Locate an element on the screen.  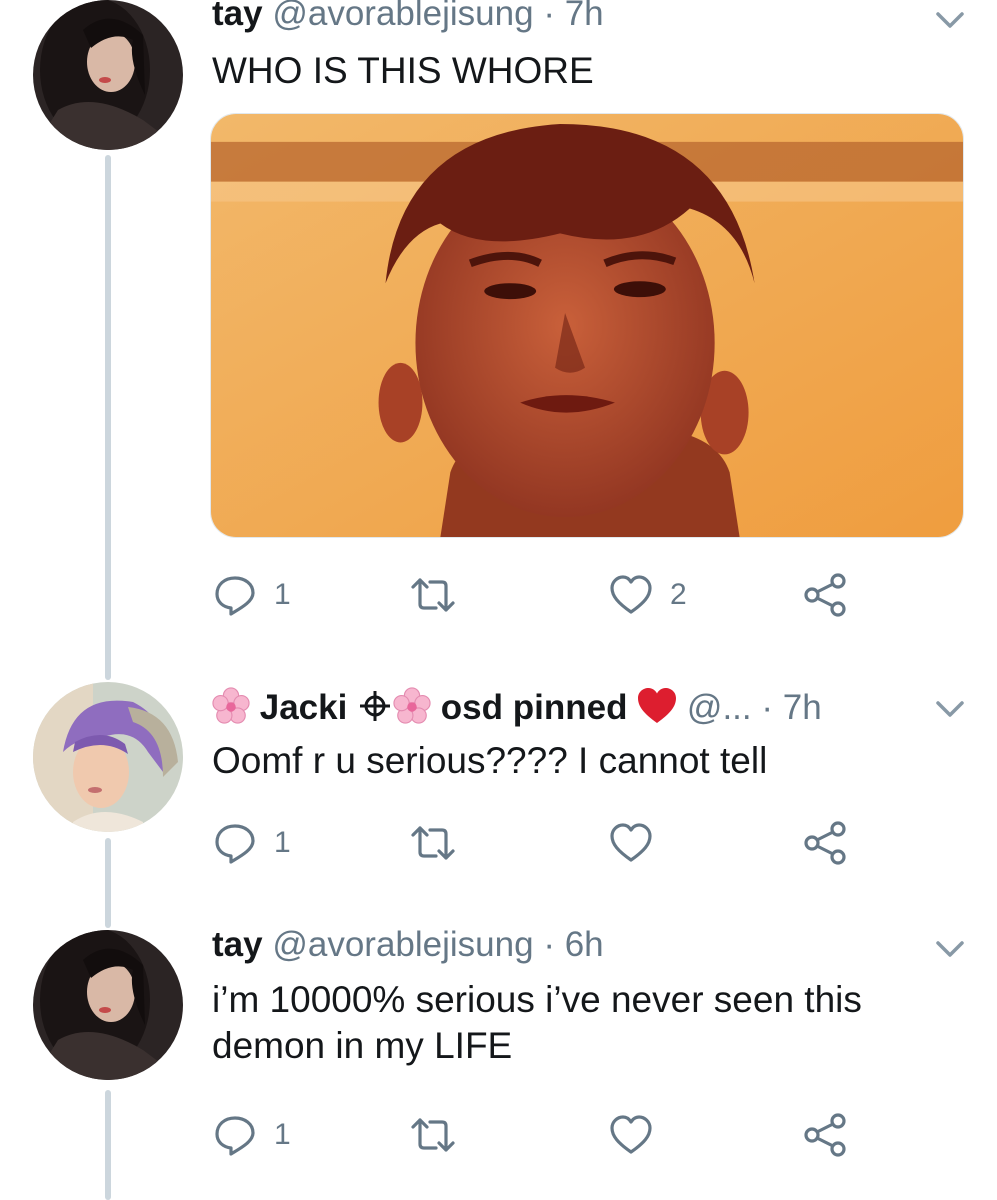
tweet-header: Jacki osd pinned @... · 7h is located at coordinates (517, 707).